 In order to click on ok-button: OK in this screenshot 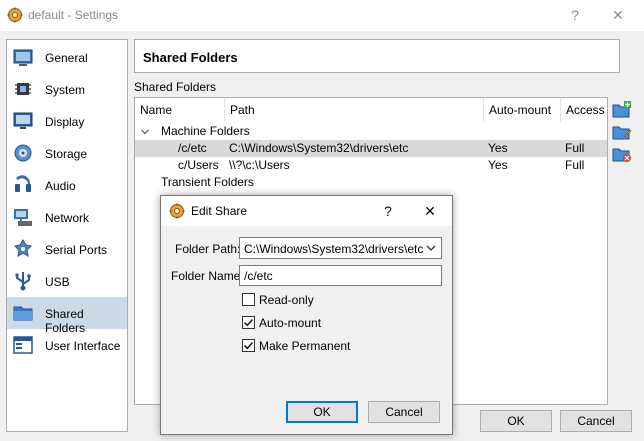, I will do `click(516, 421)`.